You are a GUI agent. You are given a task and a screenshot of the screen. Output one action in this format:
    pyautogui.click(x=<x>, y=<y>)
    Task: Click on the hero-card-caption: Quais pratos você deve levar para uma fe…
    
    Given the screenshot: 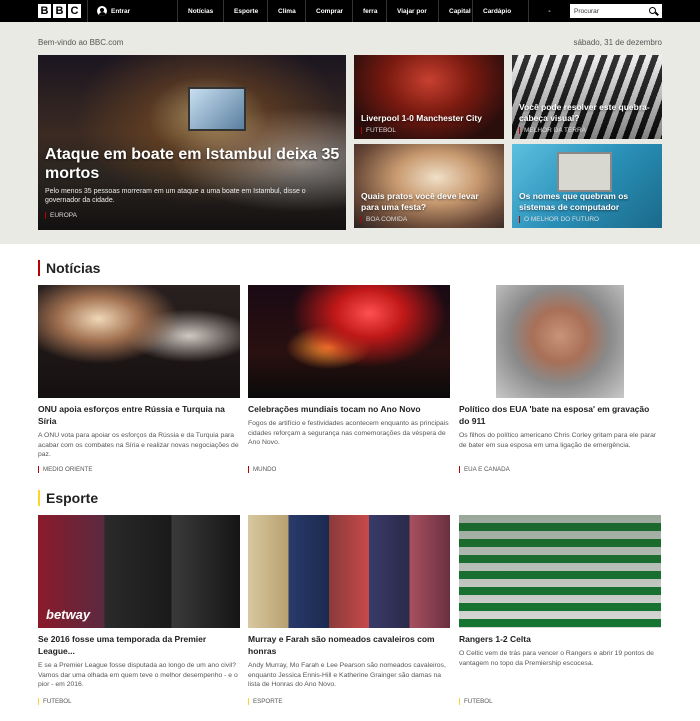 What is the action you would take?
    pyautogui.click(x=429, y=207)
    